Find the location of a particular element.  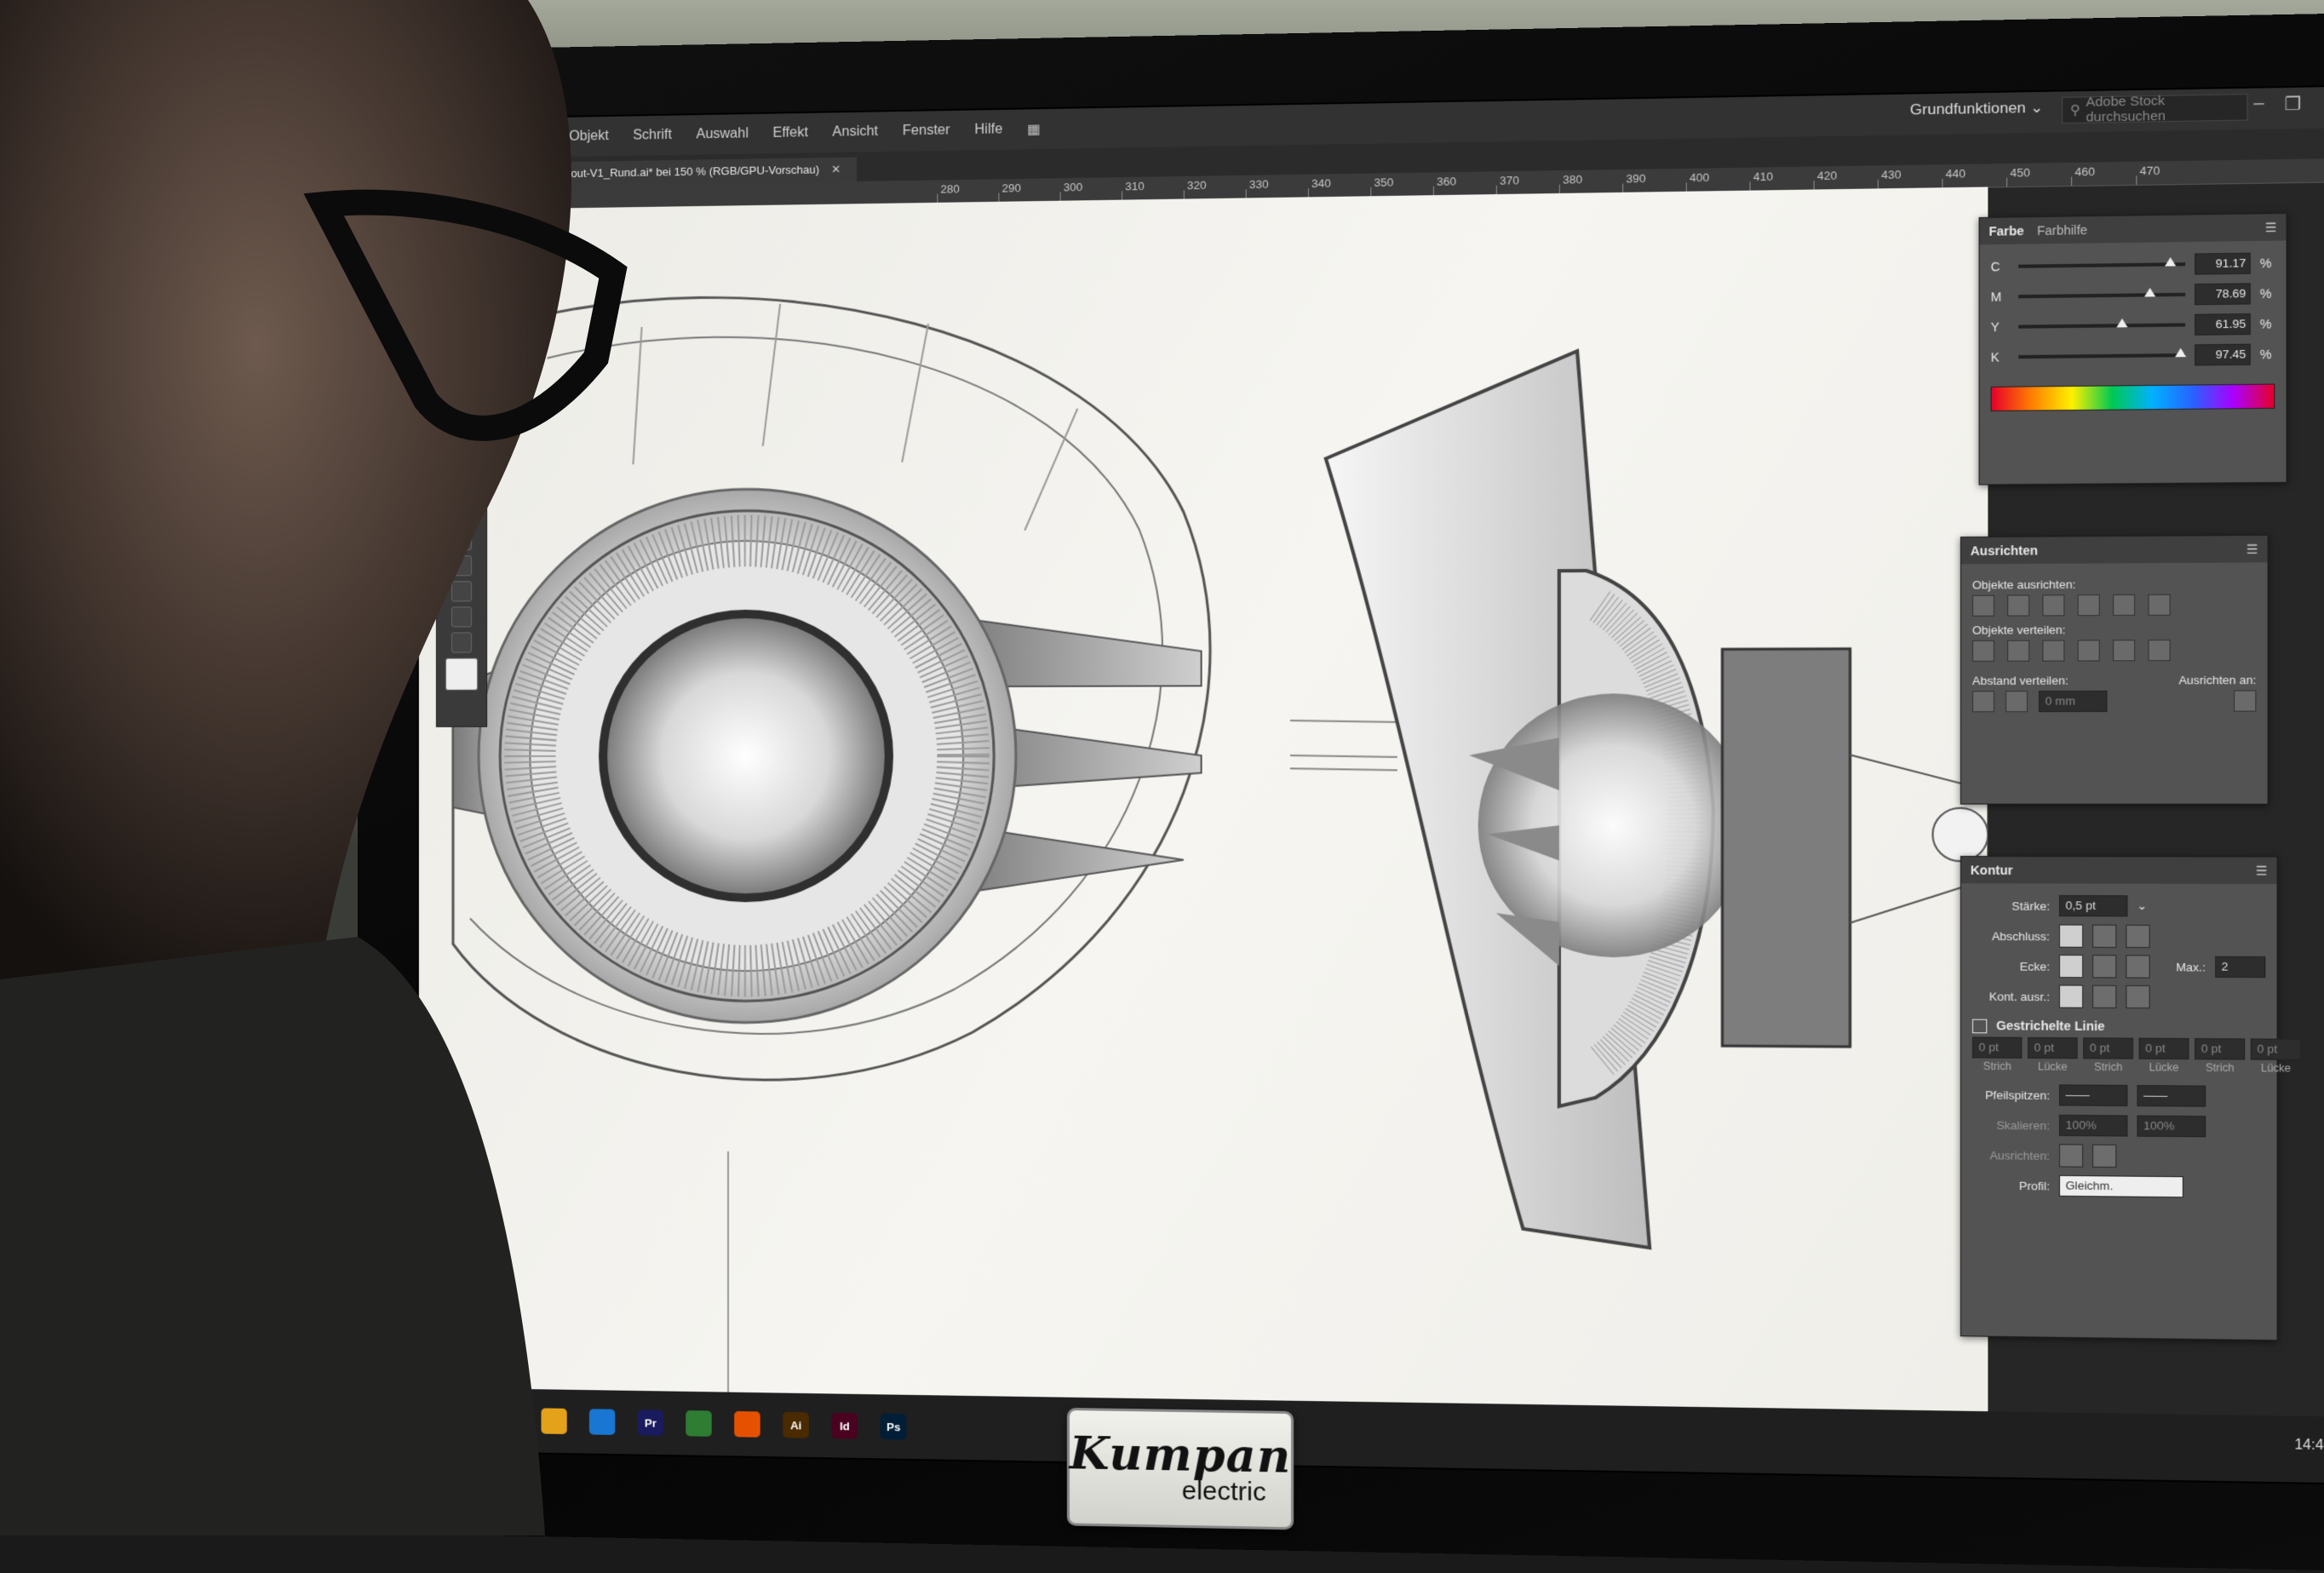

menu-edit: Bearbeiten is located at coordinates (512, 137).